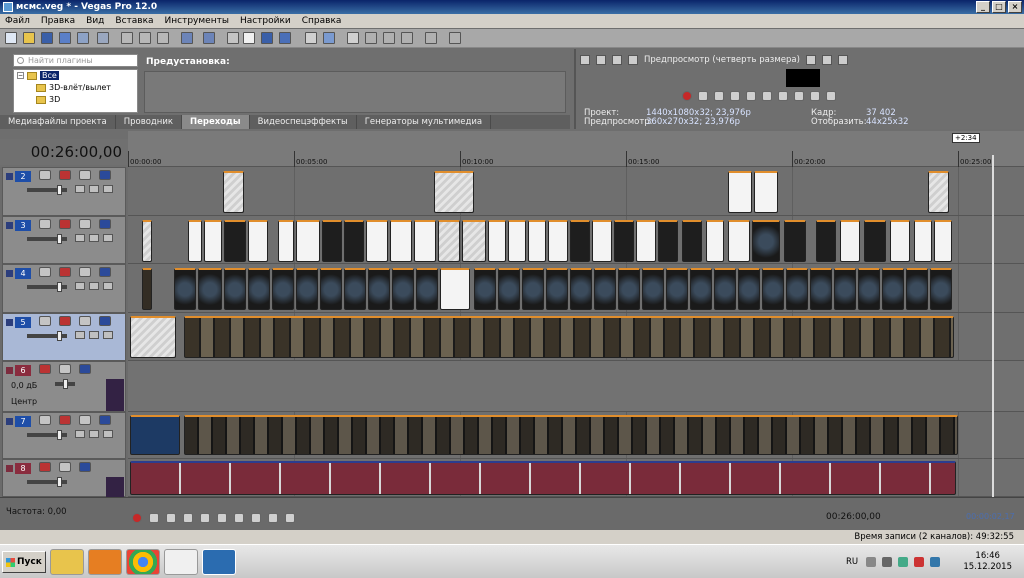  What do you see at coordinates (576, 386) in the screenshot?
I see `track-lane-6-audio` at bounding box center [576, 386].